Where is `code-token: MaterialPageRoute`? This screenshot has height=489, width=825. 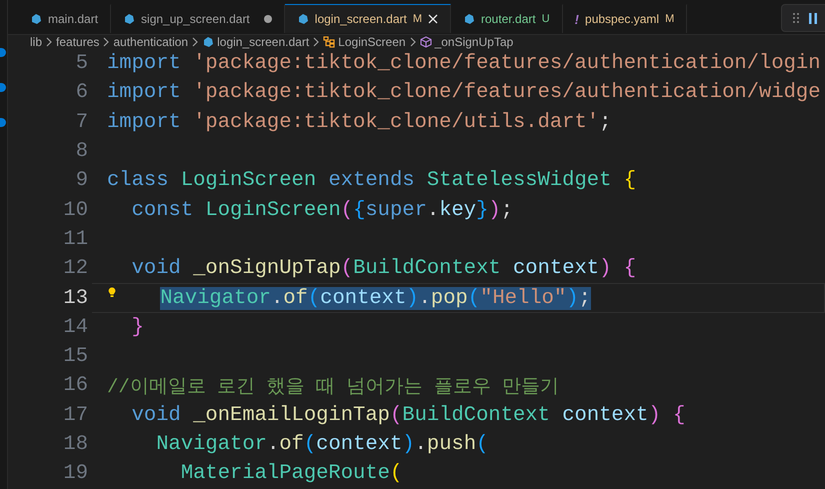 code-token: MaterialPageRoute is located at coordinates (285, 474).